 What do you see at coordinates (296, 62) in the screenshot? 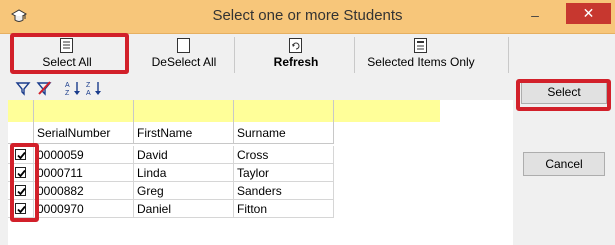
I see `refresh-label: Refresh` at bounding box center [296, 62].